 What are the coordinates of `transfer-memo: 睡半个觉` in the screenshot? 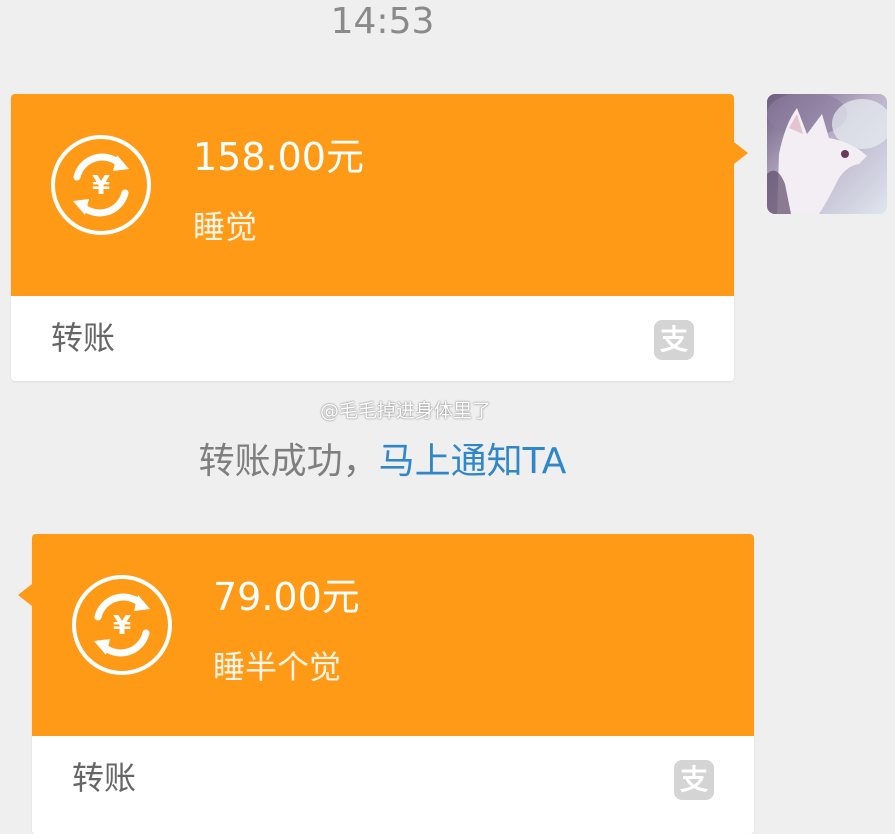 It's located at (277, 667).